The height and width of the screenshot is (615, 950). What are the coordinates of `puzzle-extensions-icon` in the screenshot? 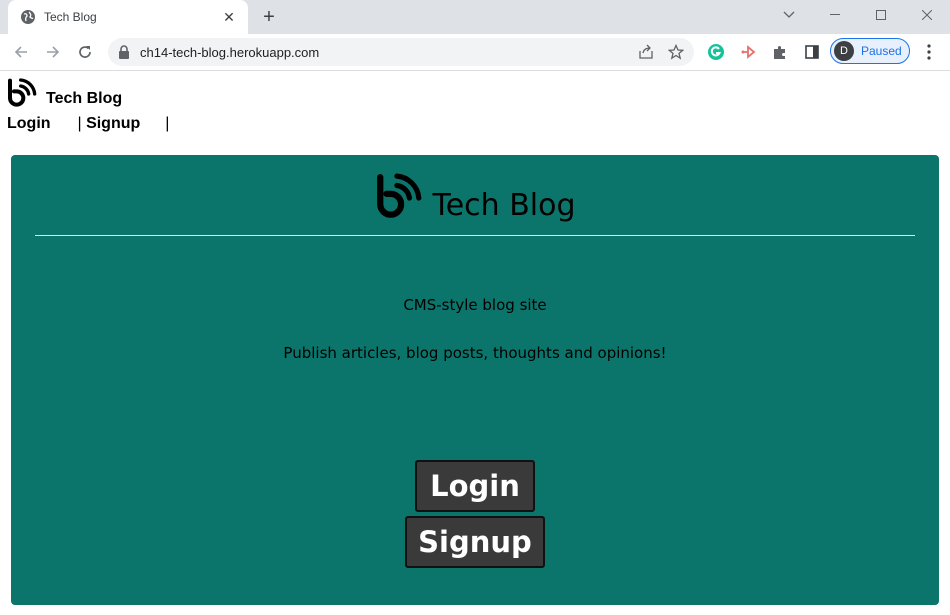 It's located at (780, 52).